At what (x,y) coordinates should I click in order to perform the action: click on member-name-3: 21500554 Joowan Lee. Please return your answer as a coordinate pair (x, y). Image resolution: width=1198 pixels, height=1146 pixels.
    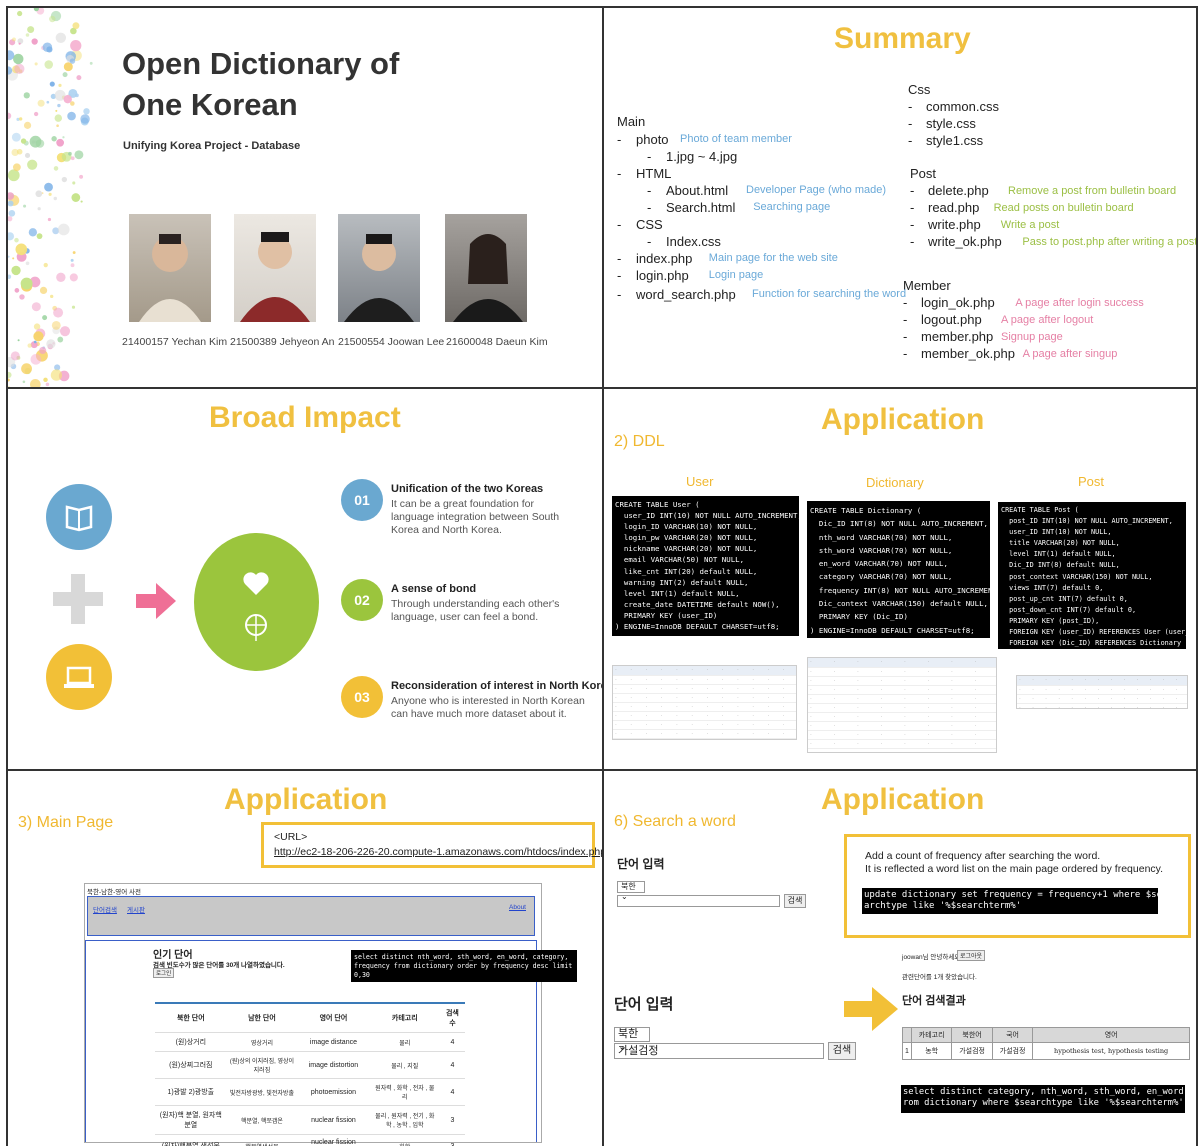
    Looking at the image, I should click on (391, 342).